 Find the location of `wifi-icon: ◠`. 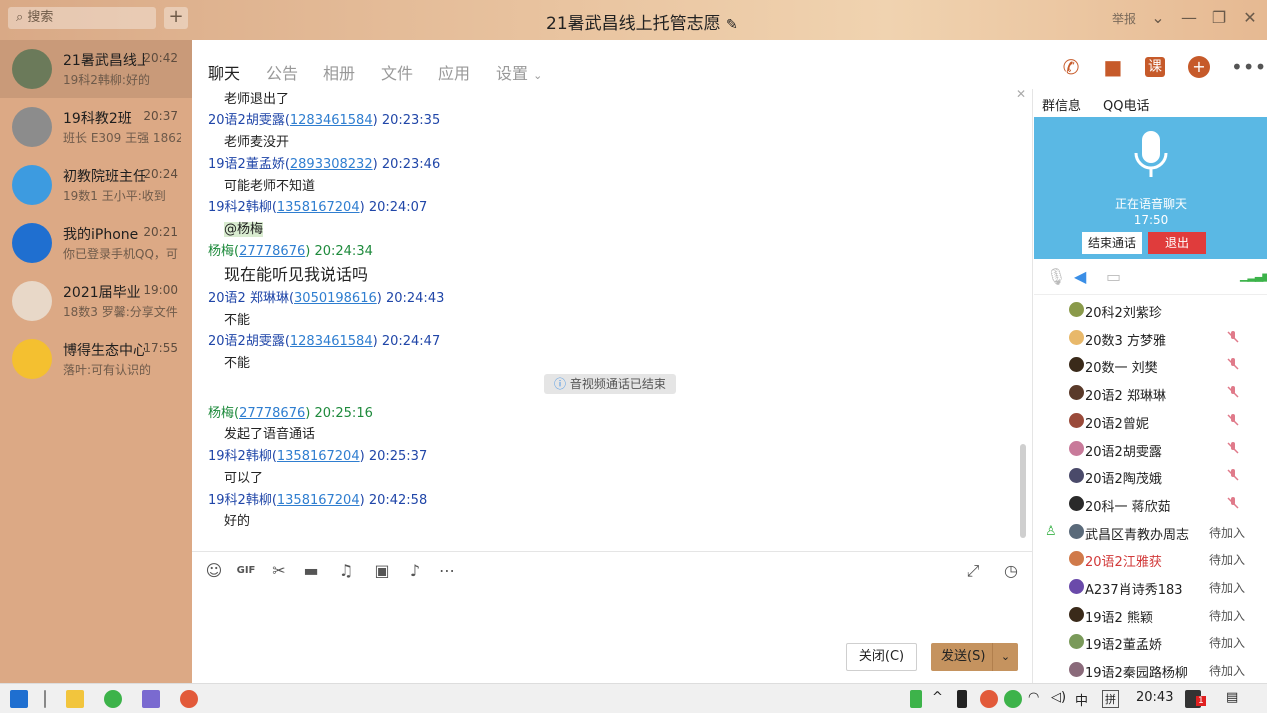

wifi-icon: ◠ is located at coordinates (1033, 697).